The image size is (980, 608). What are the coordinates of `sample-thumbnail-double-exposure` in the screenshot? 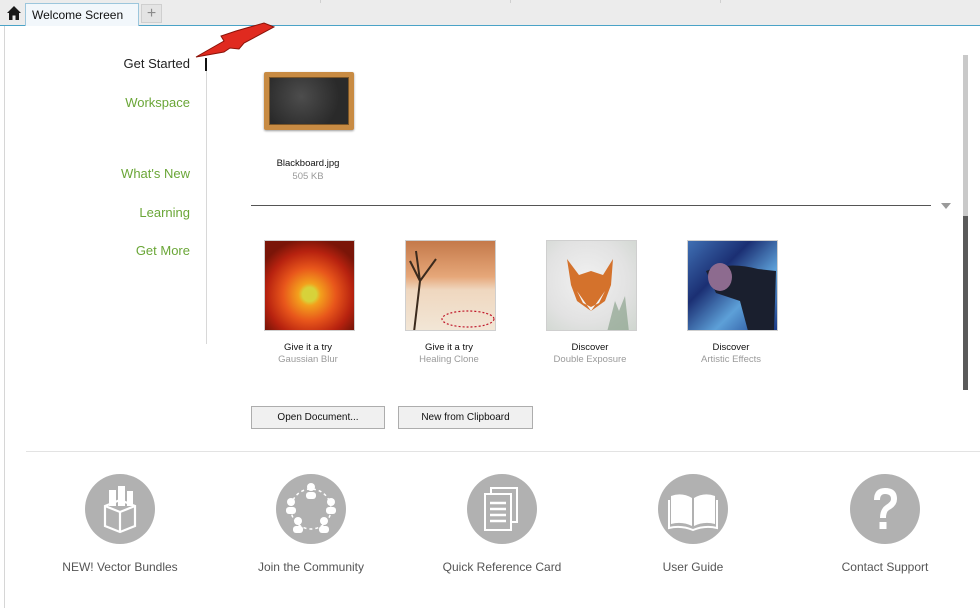 It's located at (591, 285).